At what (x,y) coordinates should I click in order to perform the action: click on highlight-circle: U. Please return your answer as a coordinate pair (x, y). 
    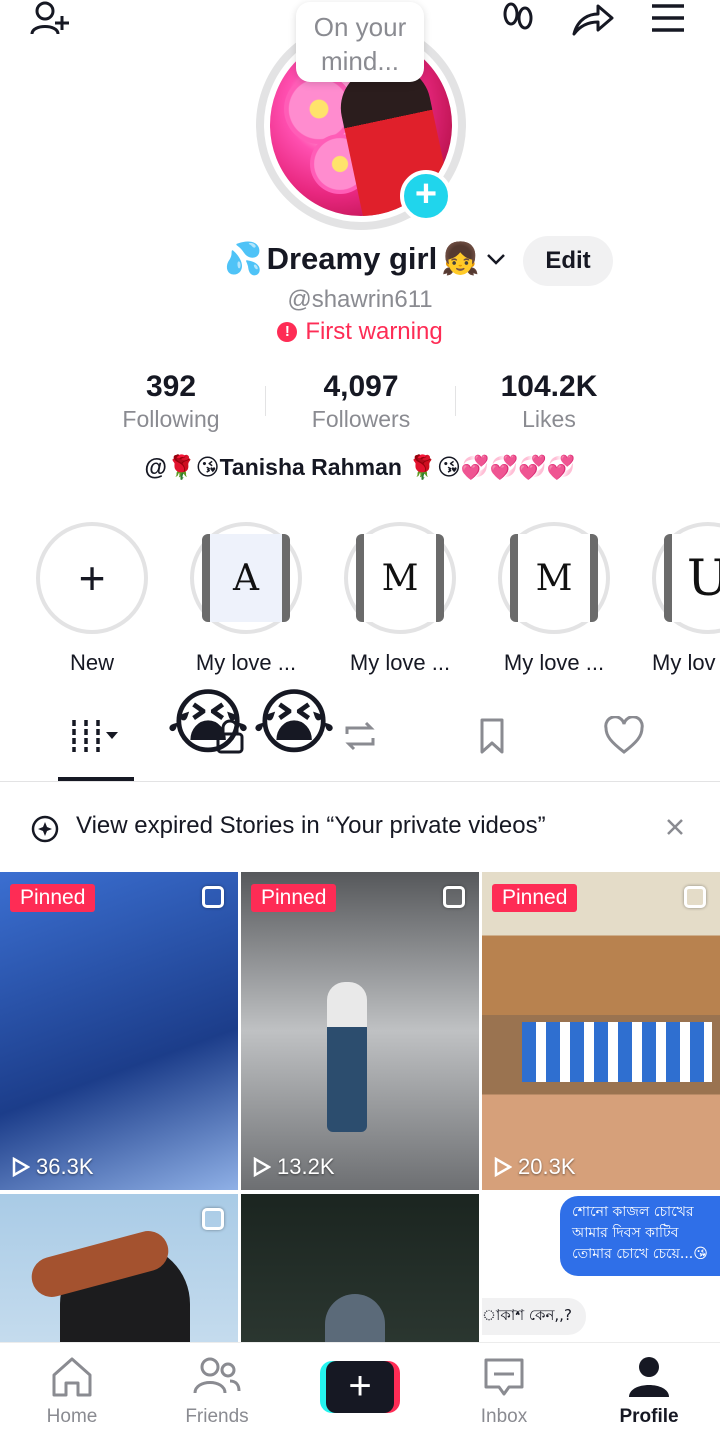
    Looking at the image, I should click on (686, 578).